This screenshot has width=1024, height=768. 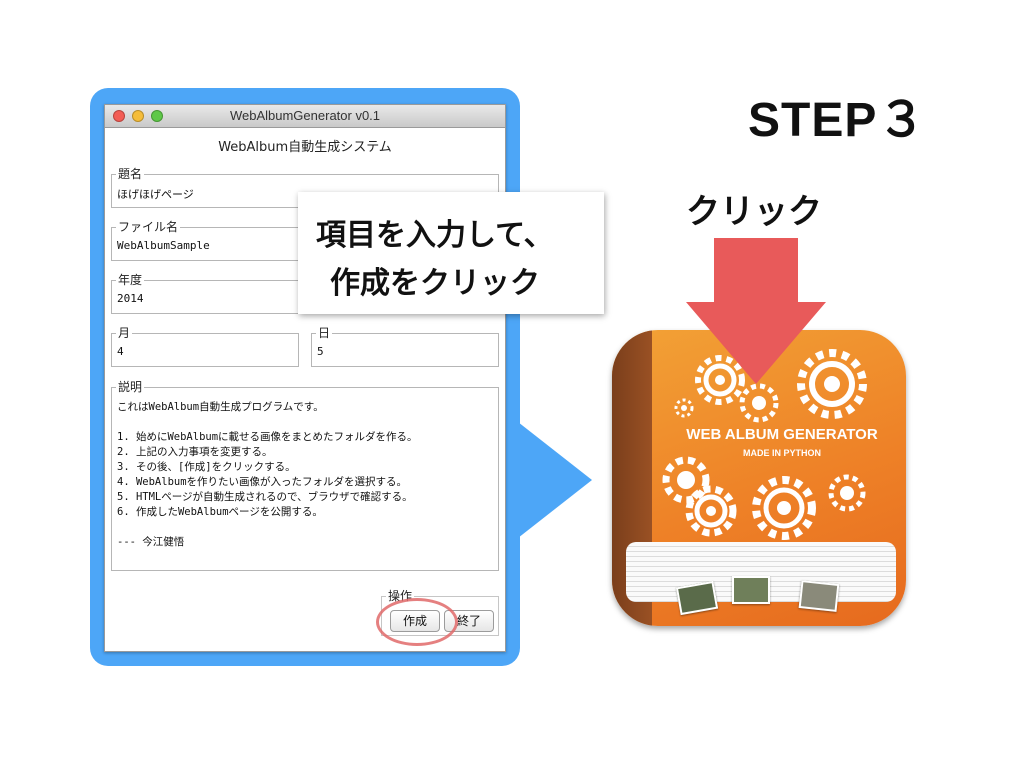 I want to click on window-titlebar: WebAlbumGenerator v0.1, so click(x=305, y=116).